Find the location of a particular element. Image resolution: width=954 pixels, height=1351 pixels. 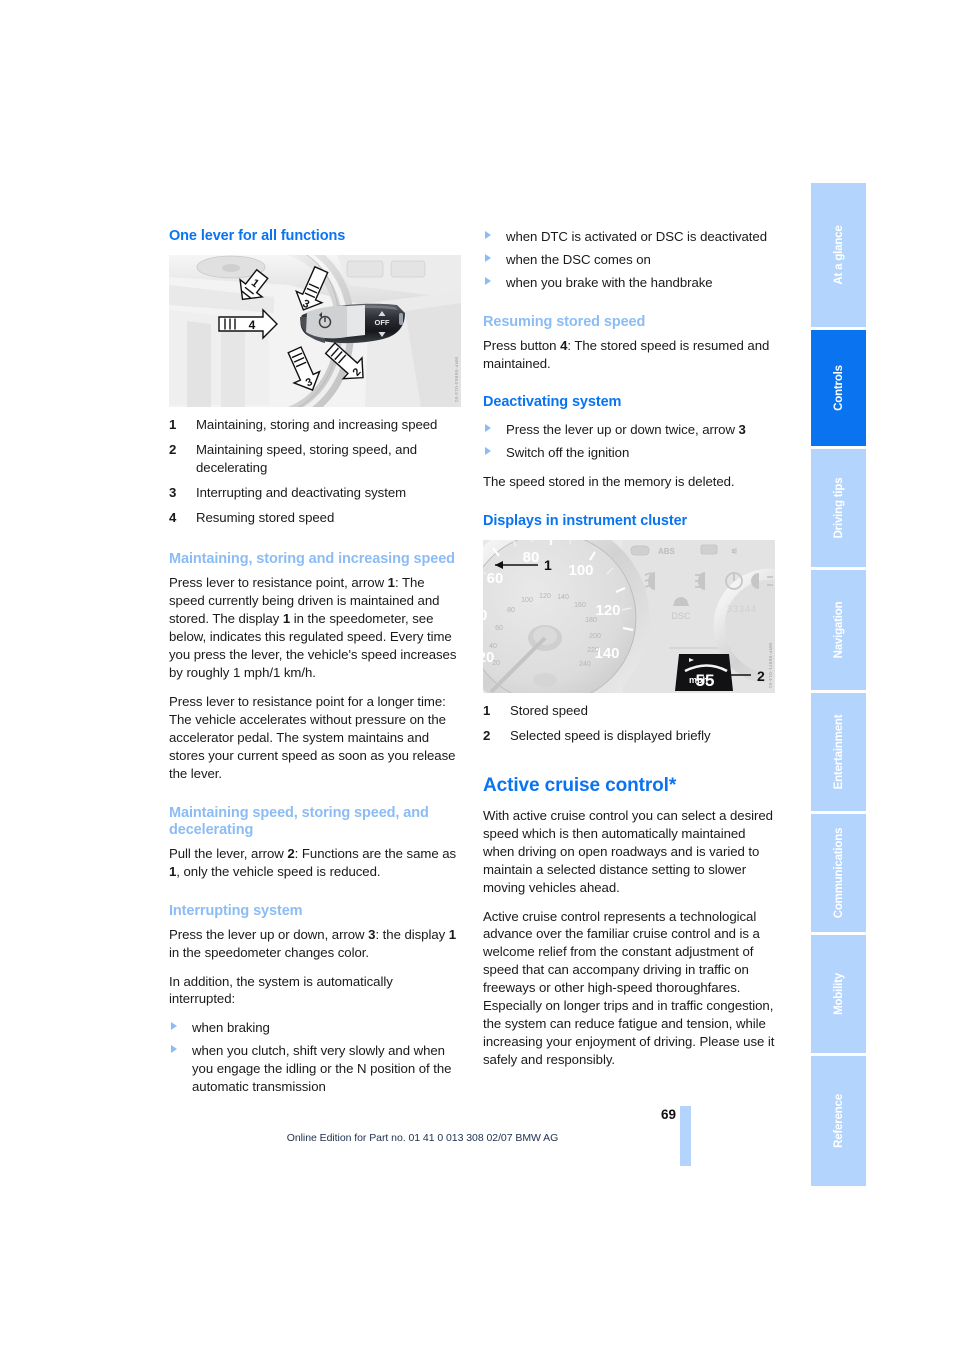

sidebar-item-label: Mobility is located at coordinates (838, 994).